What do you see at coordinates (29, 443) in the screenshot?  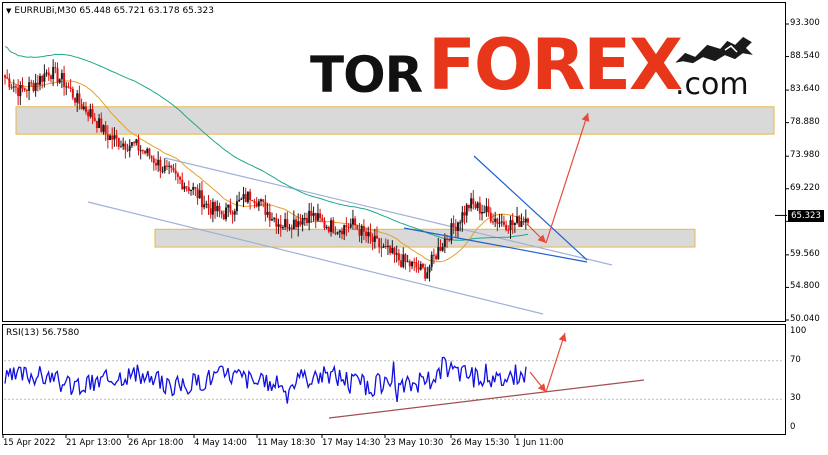 I see `time-tick-label: 15 Apr 2022` at bounding box center [29, 443].